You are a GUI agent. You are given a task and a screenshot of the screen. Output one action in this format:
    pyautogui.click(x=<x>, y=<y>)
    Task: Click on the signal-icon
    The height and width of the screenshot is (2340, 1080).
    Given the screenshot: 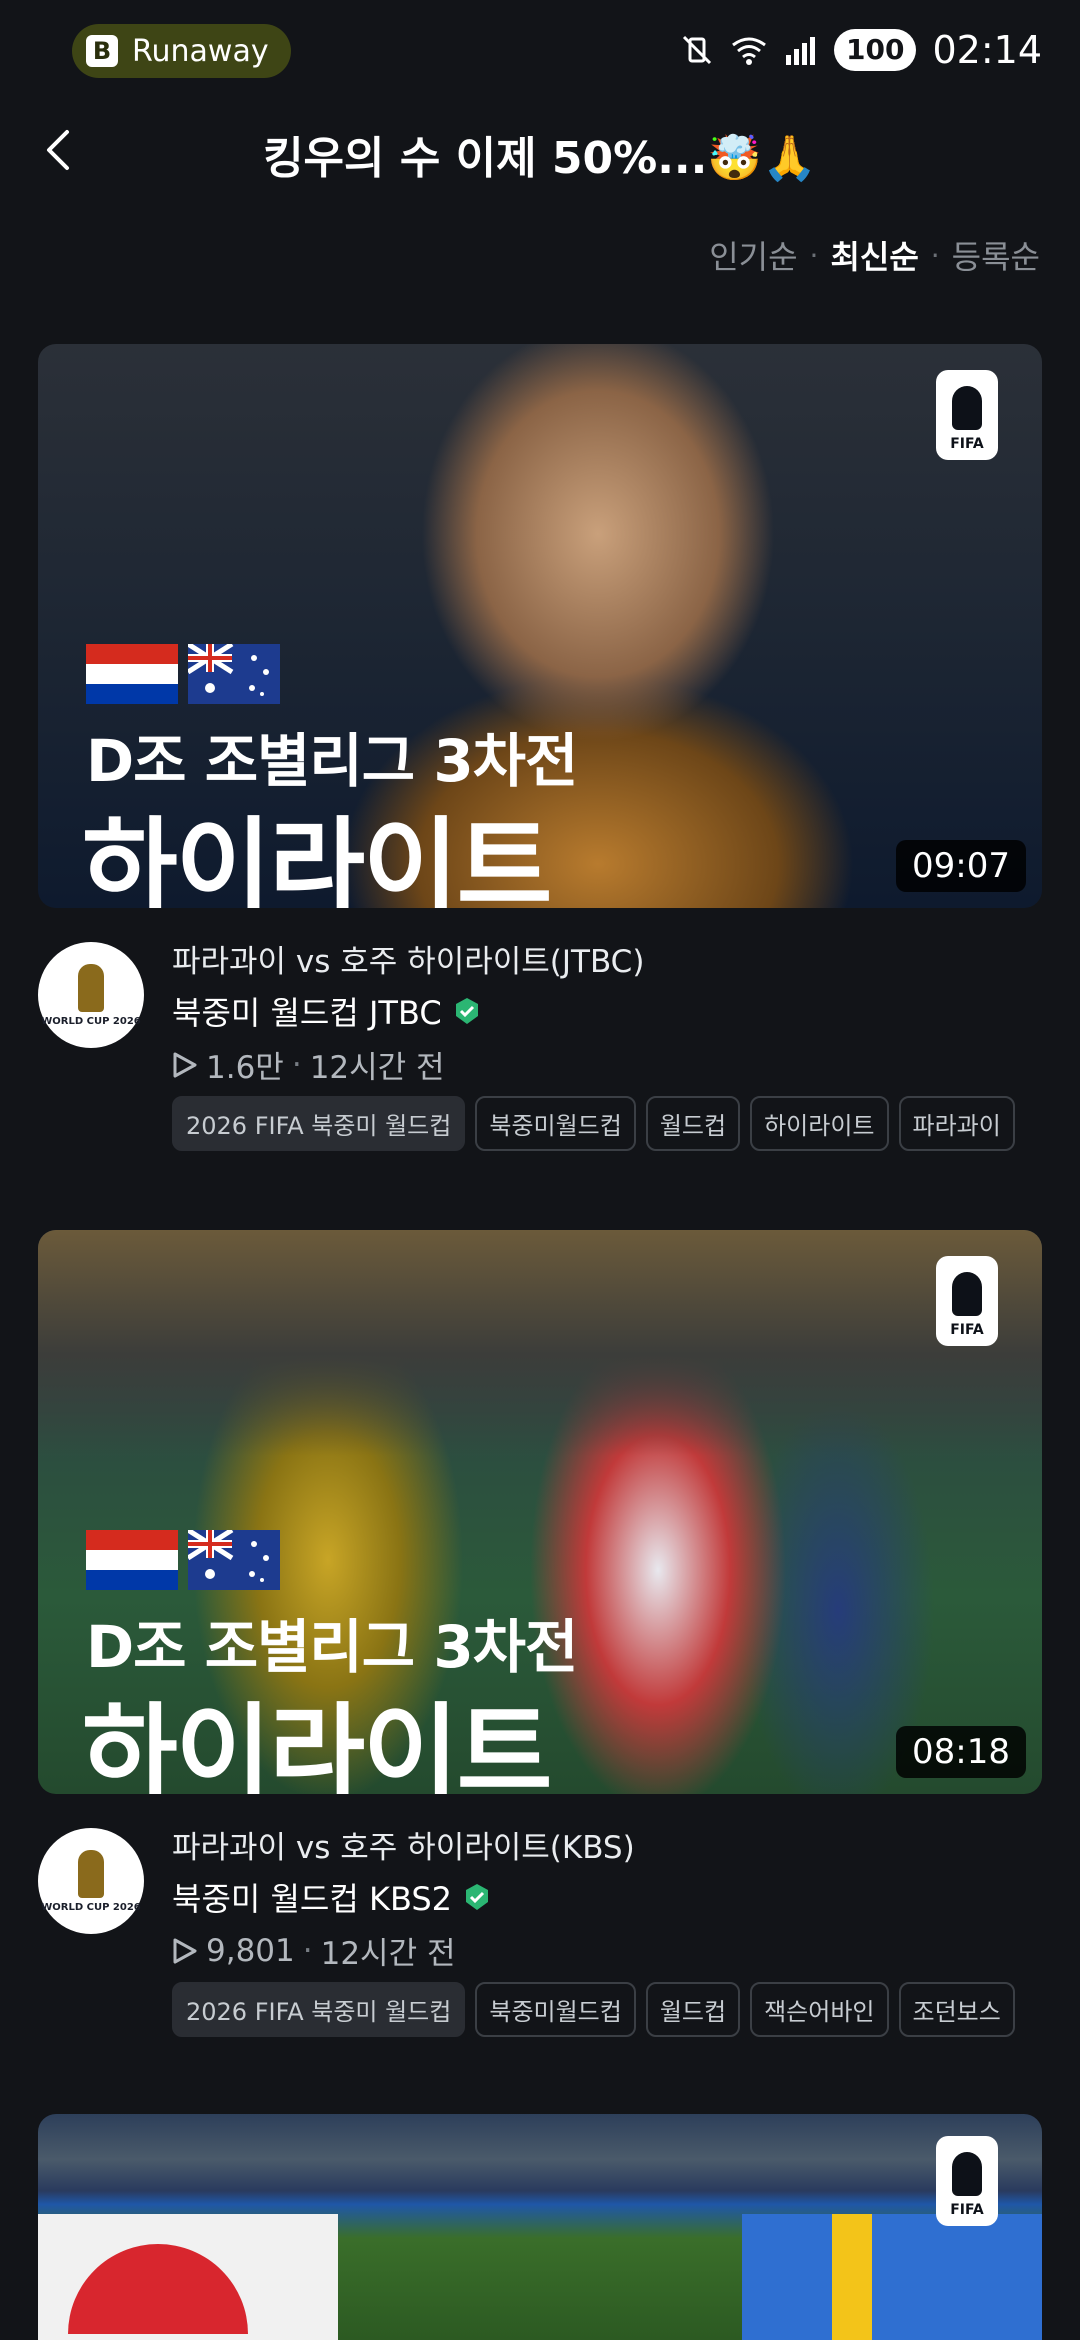 What is the action you would take?
    pyautogui.click(x=801, y=51)
    